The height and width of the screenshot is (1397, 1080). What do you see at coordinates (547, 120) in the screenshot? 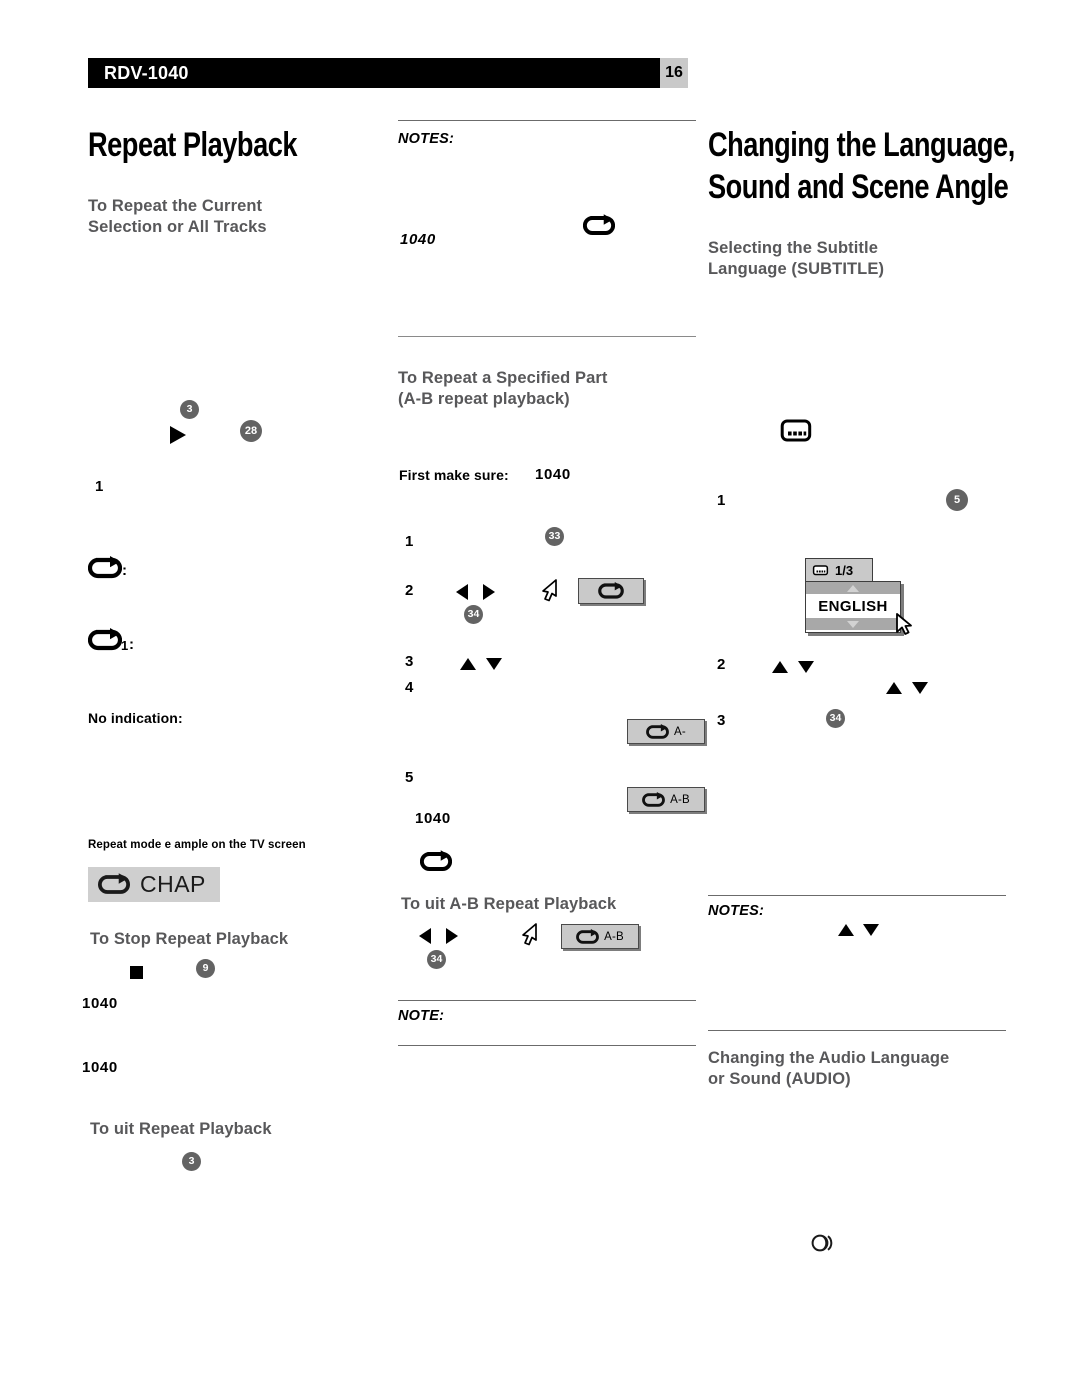
I see `divider-top-notes` at bounding box center [547, 120].